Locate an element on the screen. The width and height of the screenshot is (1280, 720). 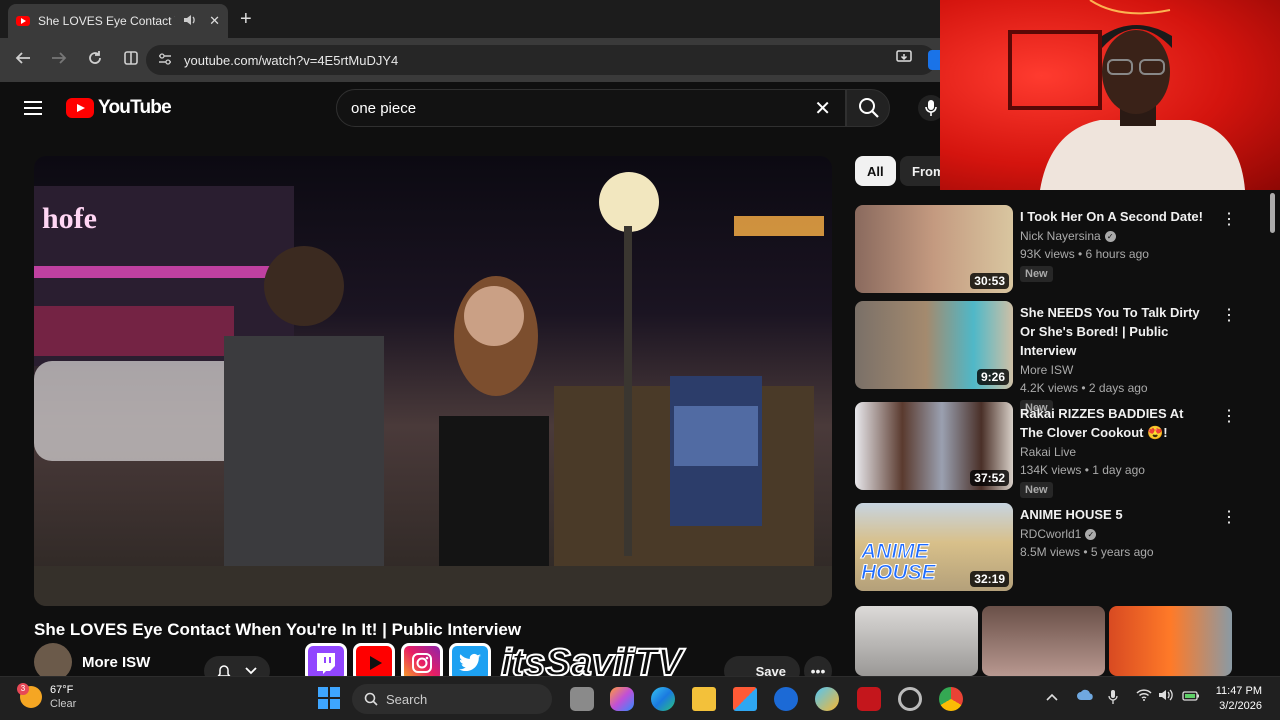
battery-icon is located at coordinates (1191, 696).